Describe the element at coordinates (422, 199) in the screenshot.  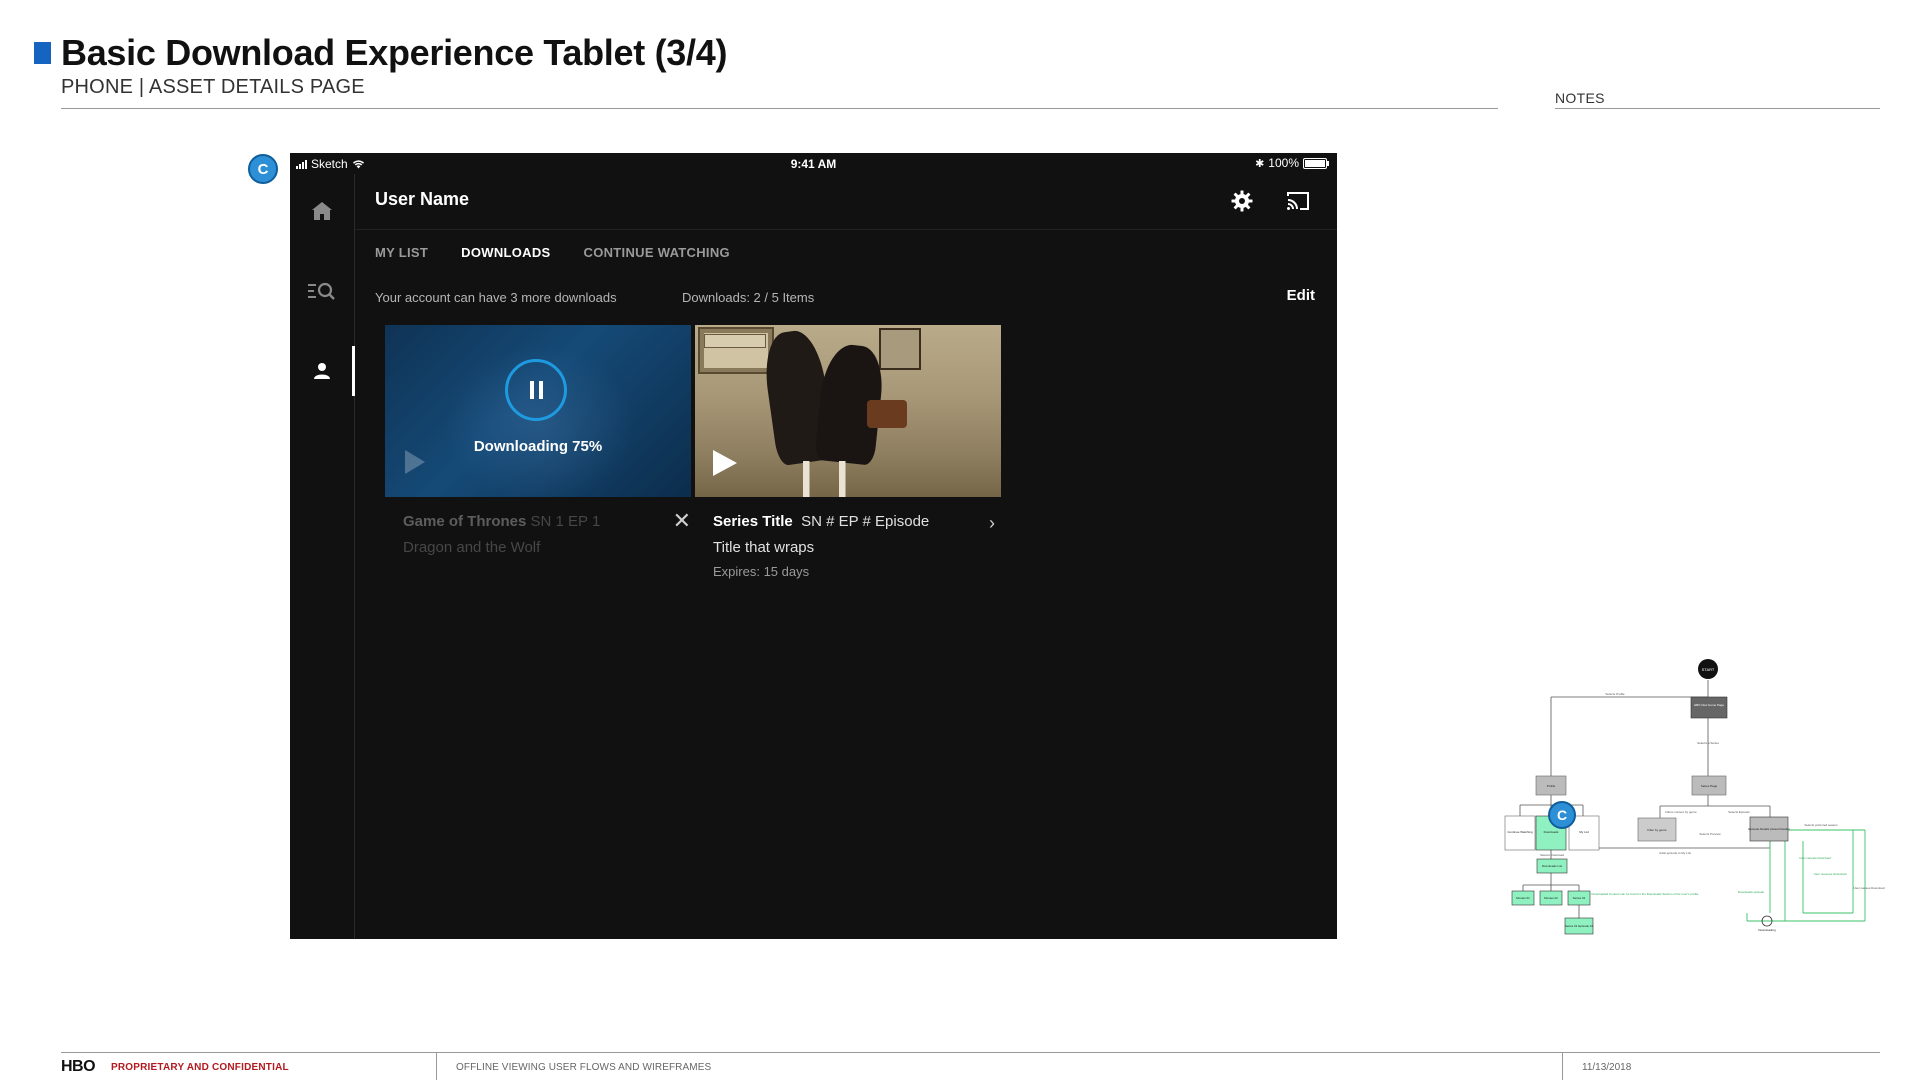
I see `user-name: User Name` at that location.